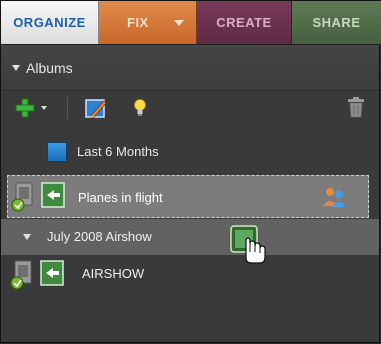 Image resolution: width=381 pixels, height=344 pixels. Describe the element at coordinates (138, 22) in the screenshot. I see `tab-fix-label: FIX` at that location.